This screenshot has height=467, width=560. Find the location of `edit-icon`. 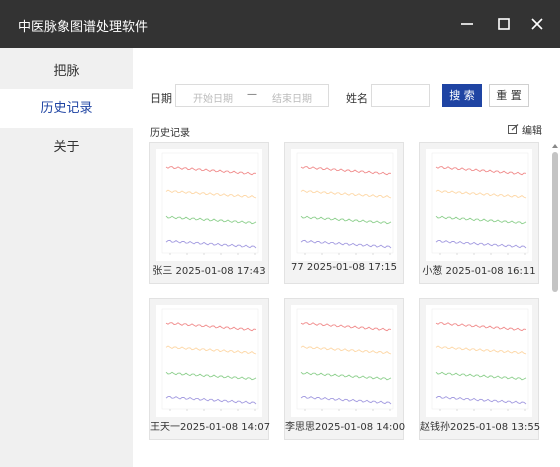

edit-icon is located at coordinates (513, 129).